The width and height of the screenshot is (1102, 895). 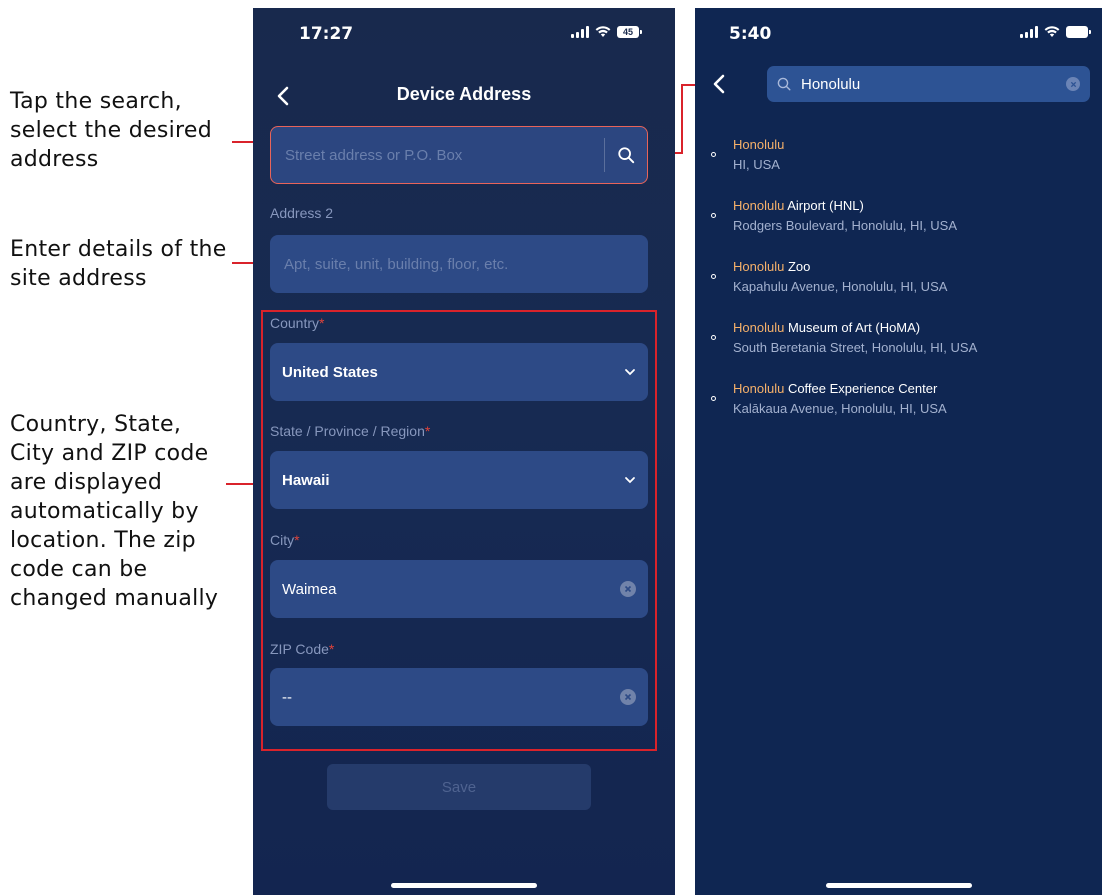 I want to click on back-chevron-icon, so click(x=720, y=84).